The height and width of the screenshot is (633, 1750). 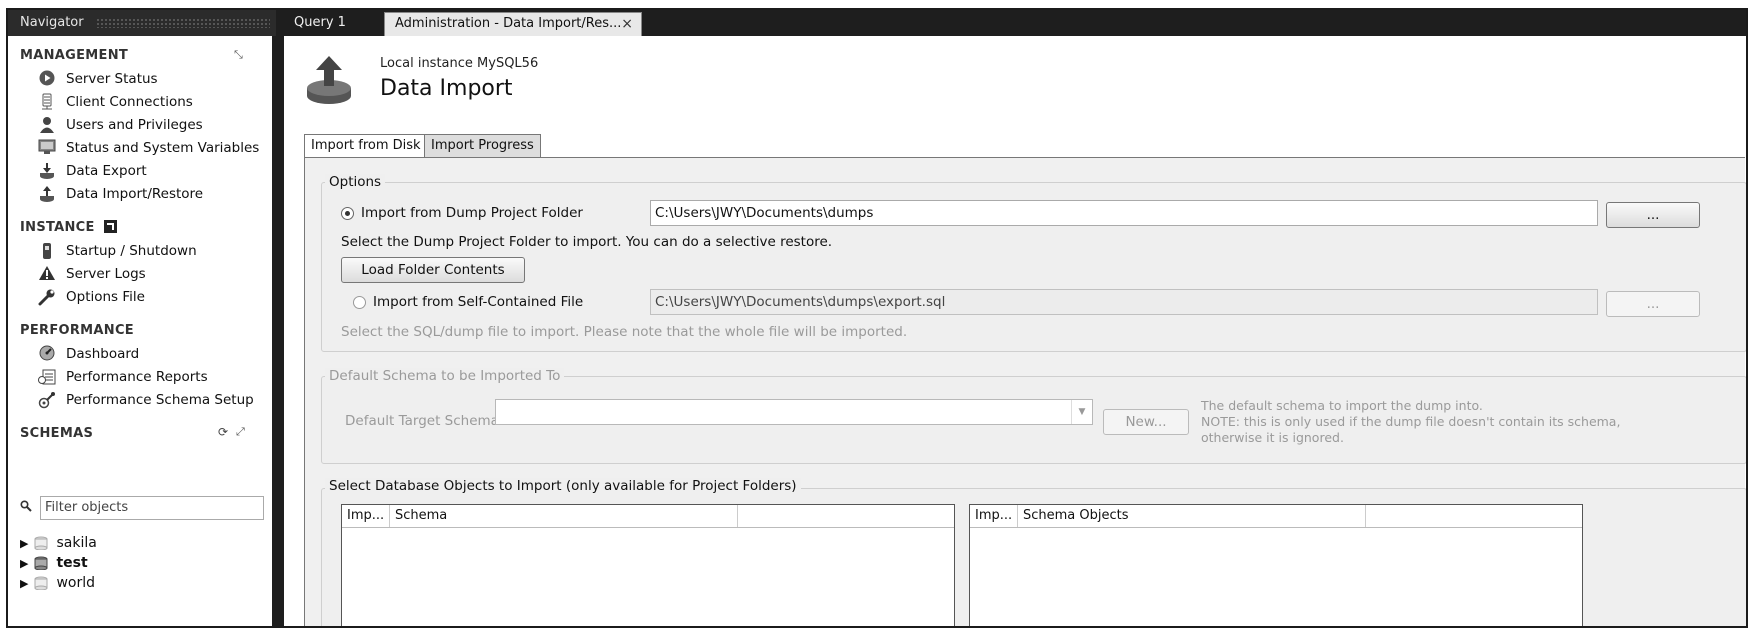 What do you see at coordinates (1081, 412) in the screenshot?
I see `chevron-down-icon: ▼` at bounding box center [1081, 412].